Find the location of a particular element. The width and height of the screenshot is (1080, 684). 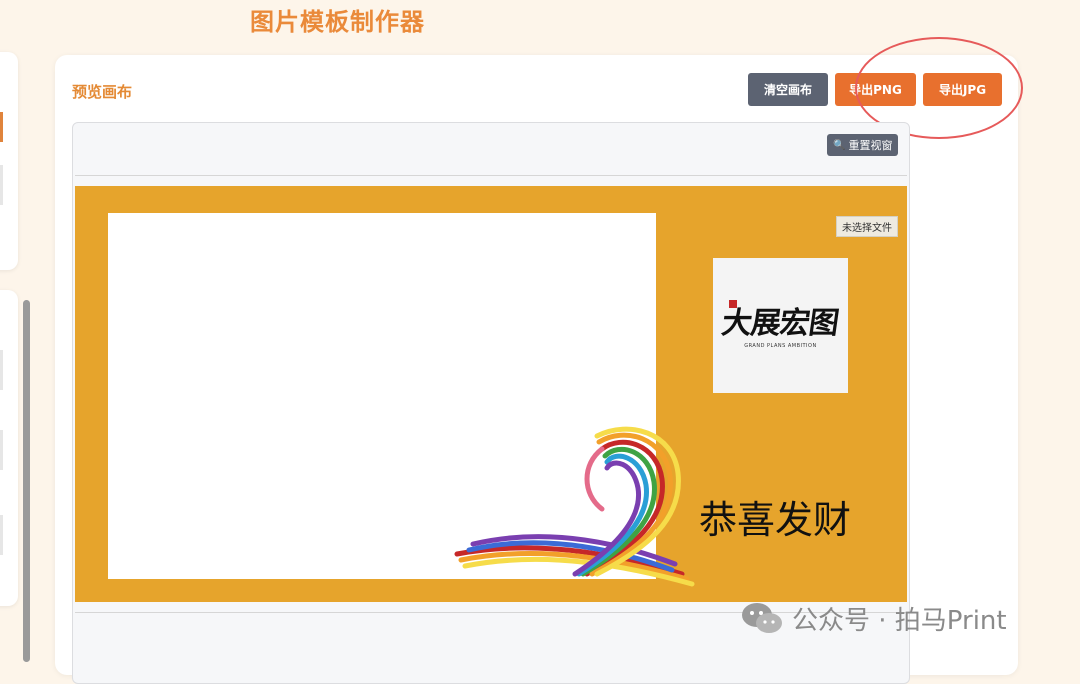

export-jpg-button: 导出JPG is located at coordinates (962, 89).